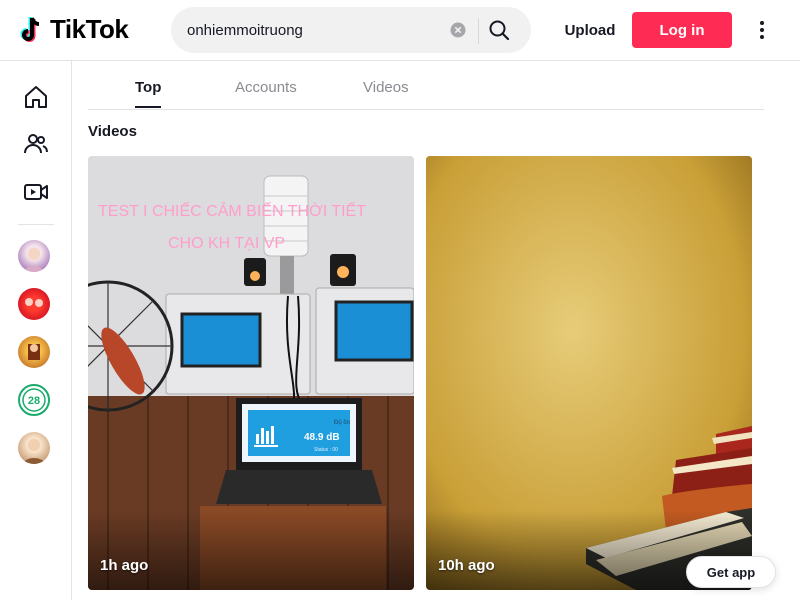  I want to click on get-app-button: Get app, so click(731, 572).